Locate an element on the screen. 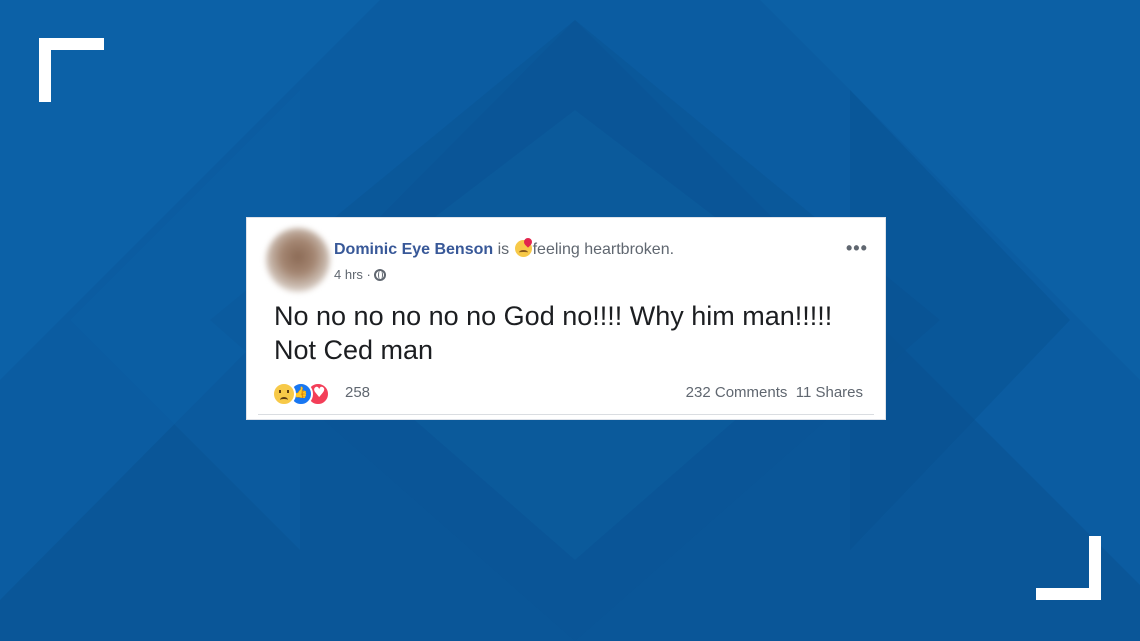 This screenshot has width=1140, height=641. post-meta: 4 hrs · is located at coordinates (360, 274).